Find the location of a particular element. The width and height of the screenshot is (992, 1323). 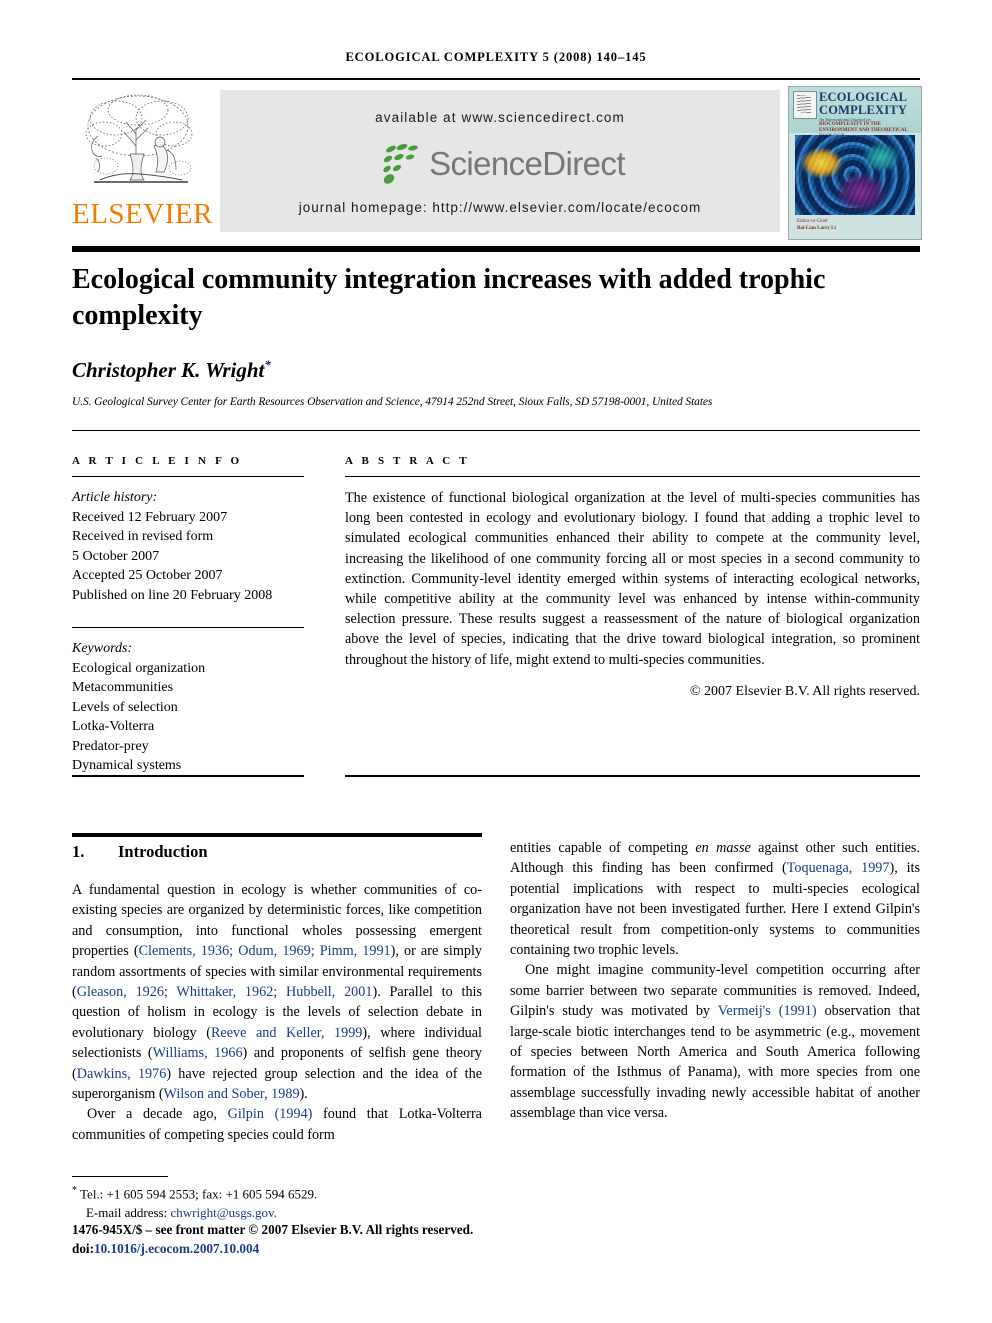

citation-link: Reeve and Keller, 1999 is located at coordinates (286, 1033).